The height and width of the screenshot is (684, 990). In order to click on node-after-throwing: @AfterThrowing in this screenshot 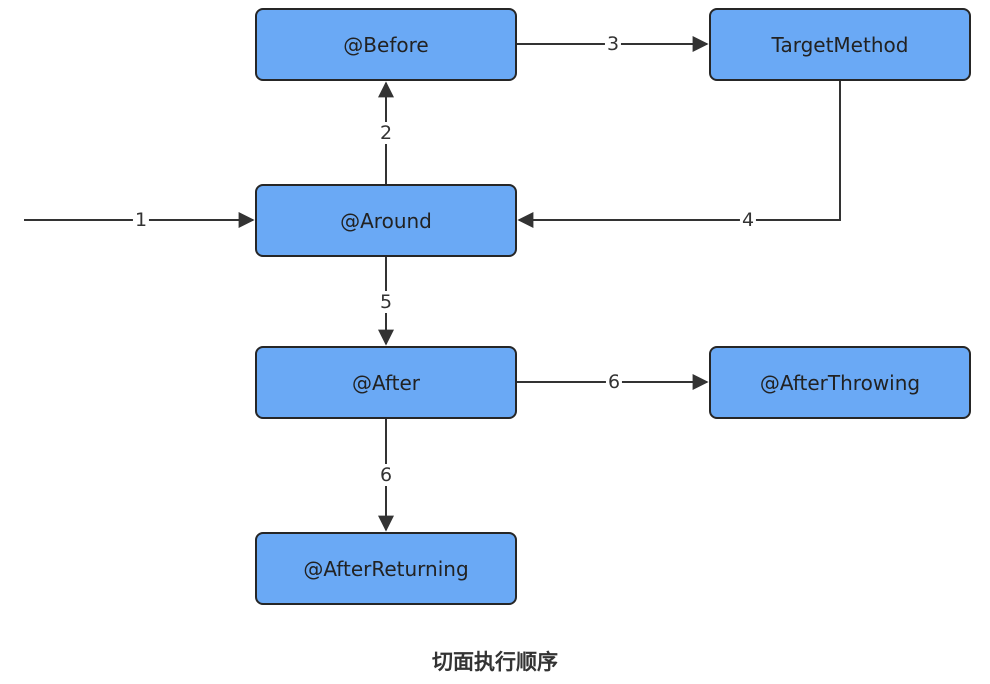, I will do `click(840, 382)`.